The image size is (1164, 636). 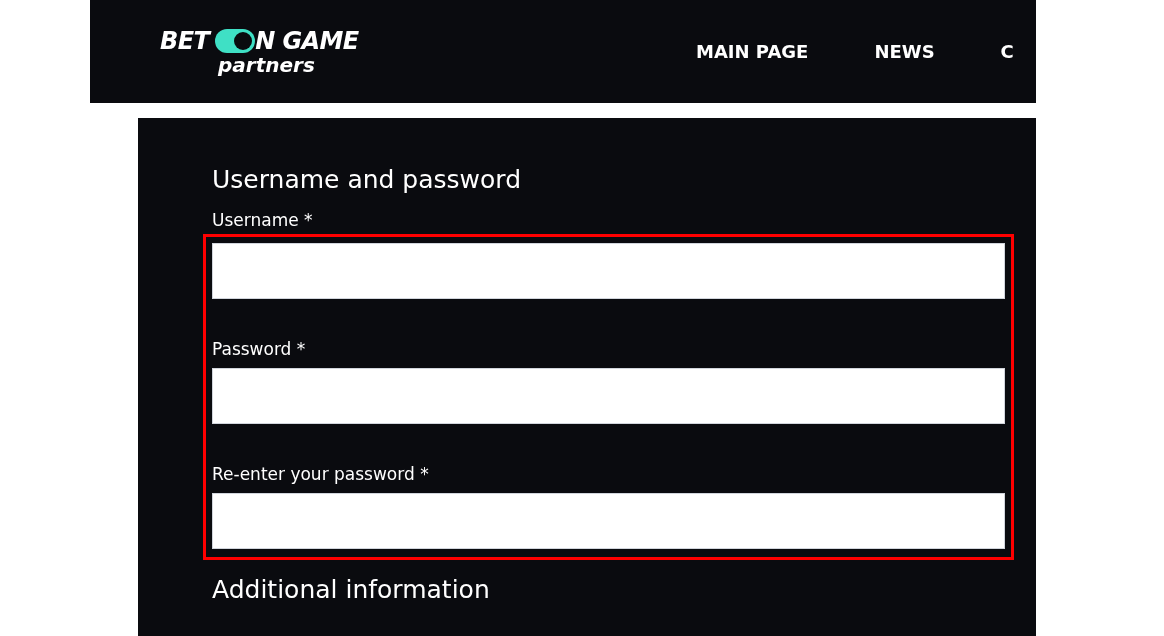 What do you see at coordinates (904, 51) in the screenshot?
I see `nav-link: NEWS` at bounding box center [904, 51].